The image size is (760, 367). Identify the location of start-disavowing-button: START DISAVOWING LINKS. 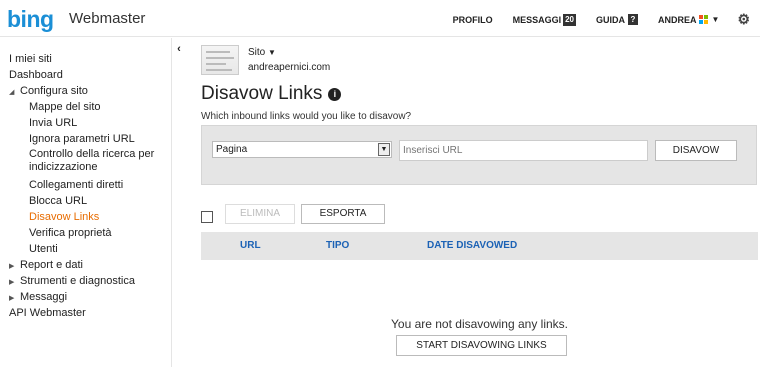
(481, 345).